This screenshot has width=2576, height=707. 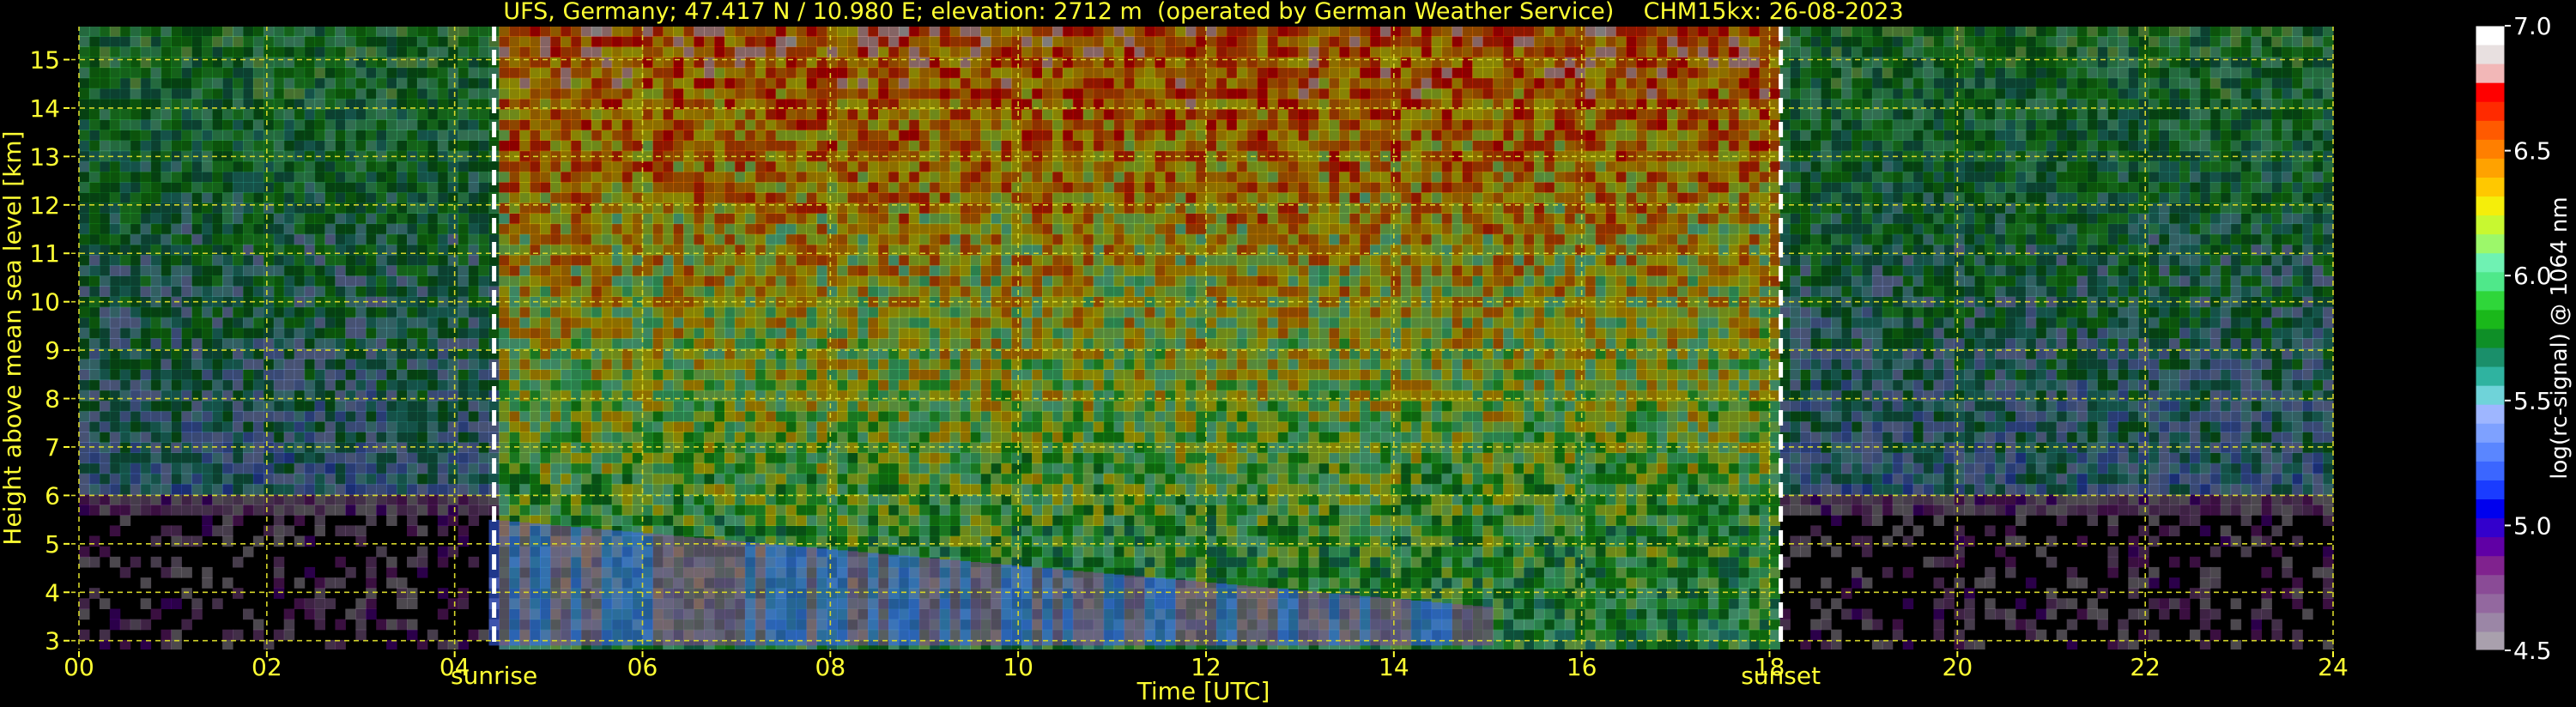 I want to click on y-tick-label: 15, so click(x=44, y=60).